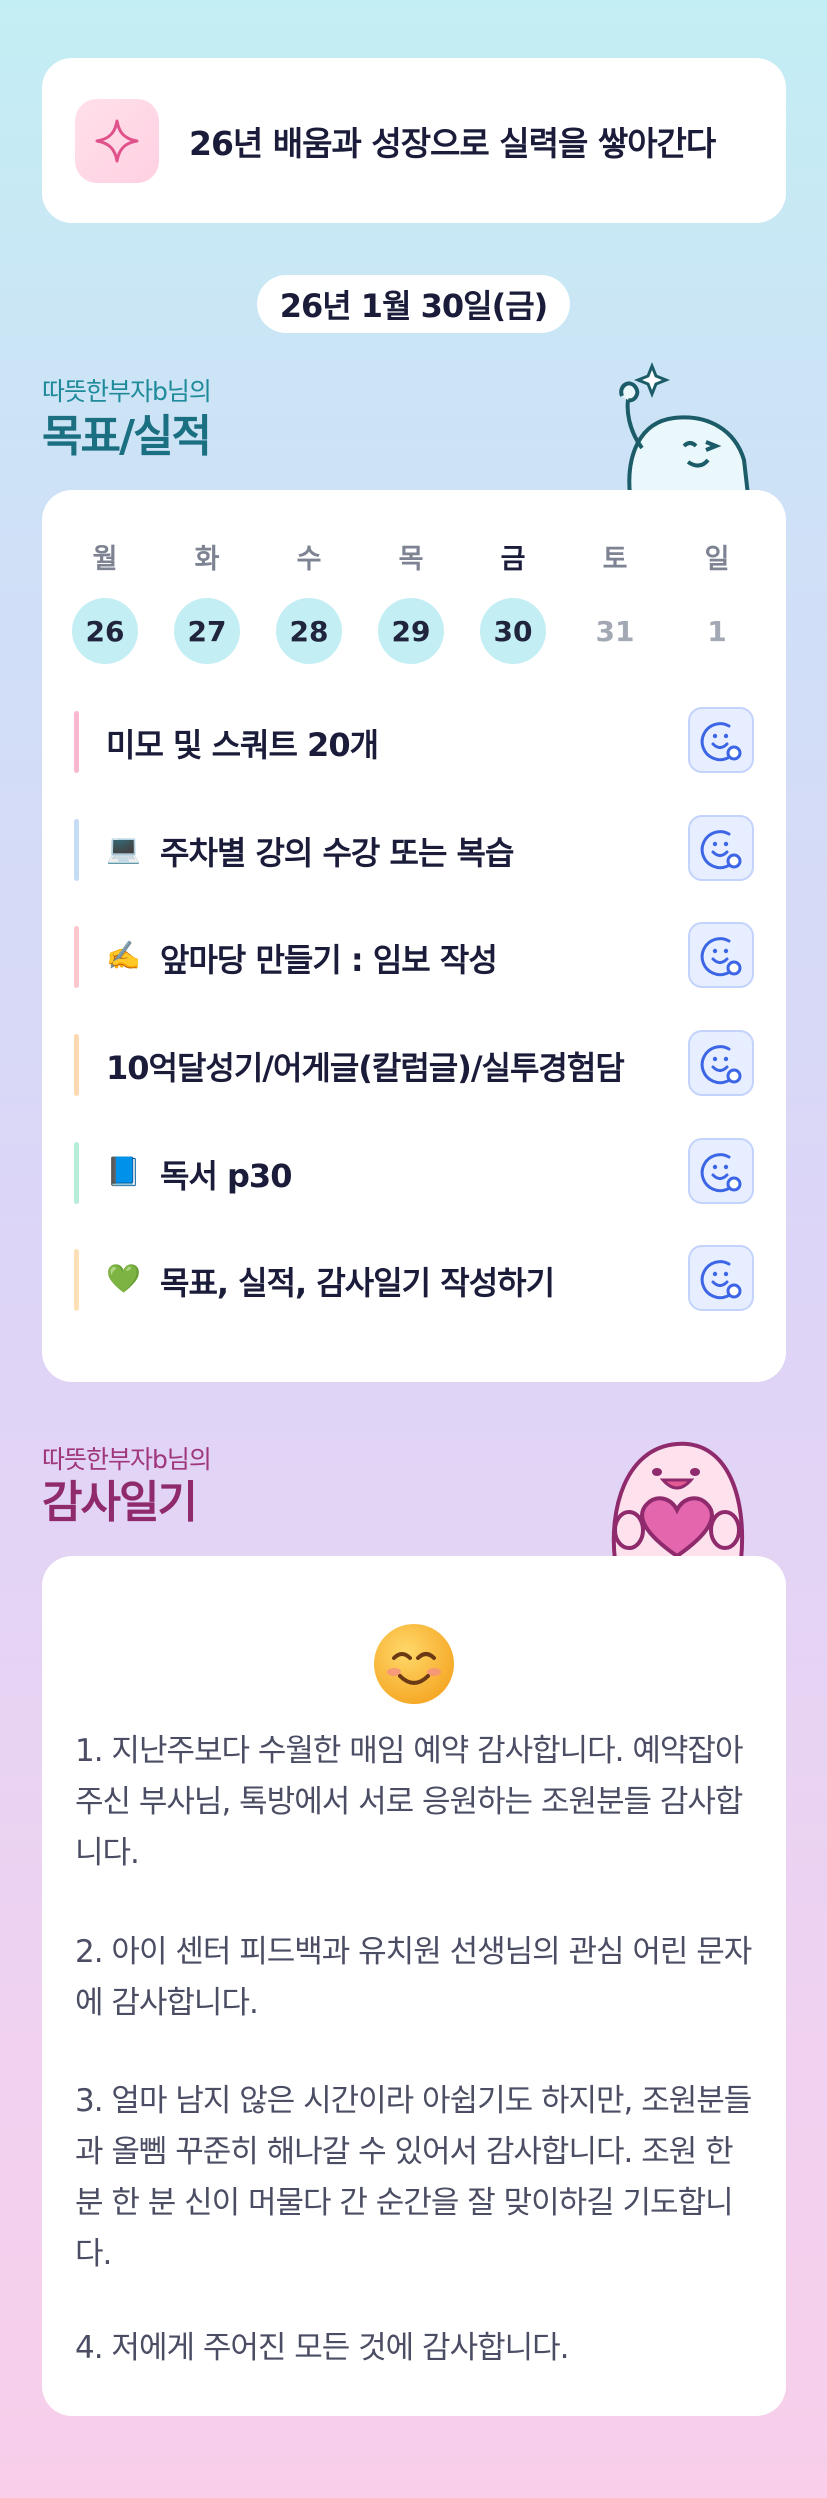 This screenshot has height=2498, width=827. Describe the element at coordinates (207, 559) in the screenshot. I see `day-label: 화` at that location.